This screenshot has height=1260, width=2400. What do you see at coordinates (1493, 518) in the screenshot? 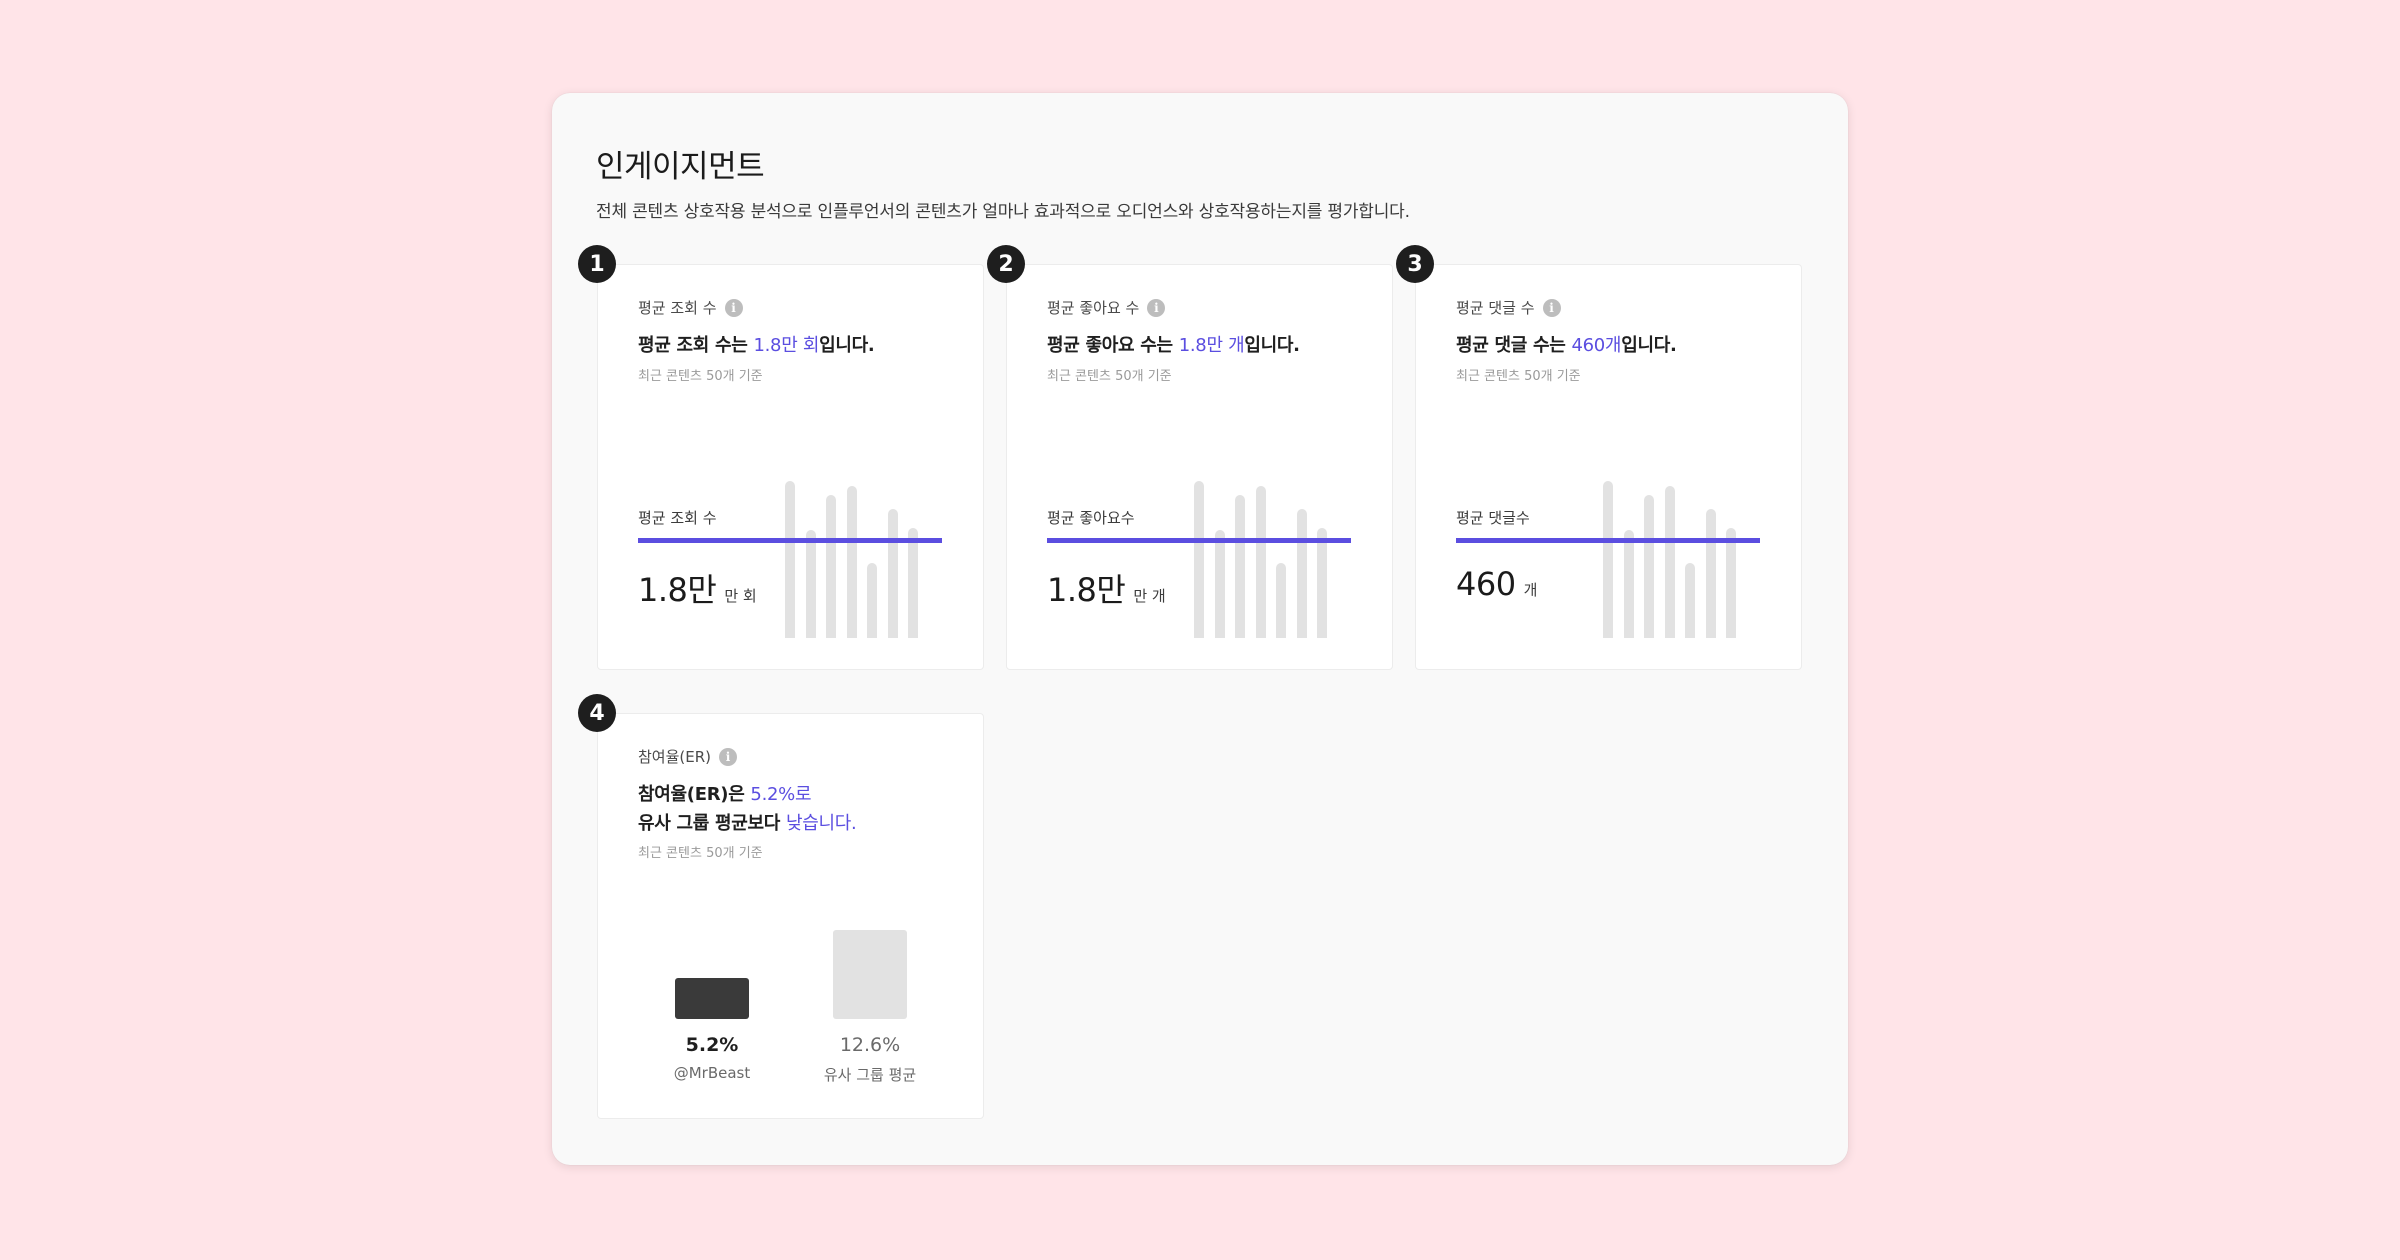
I see `metric-label: 평균 댓글수` at bounding box center [1493, 518].